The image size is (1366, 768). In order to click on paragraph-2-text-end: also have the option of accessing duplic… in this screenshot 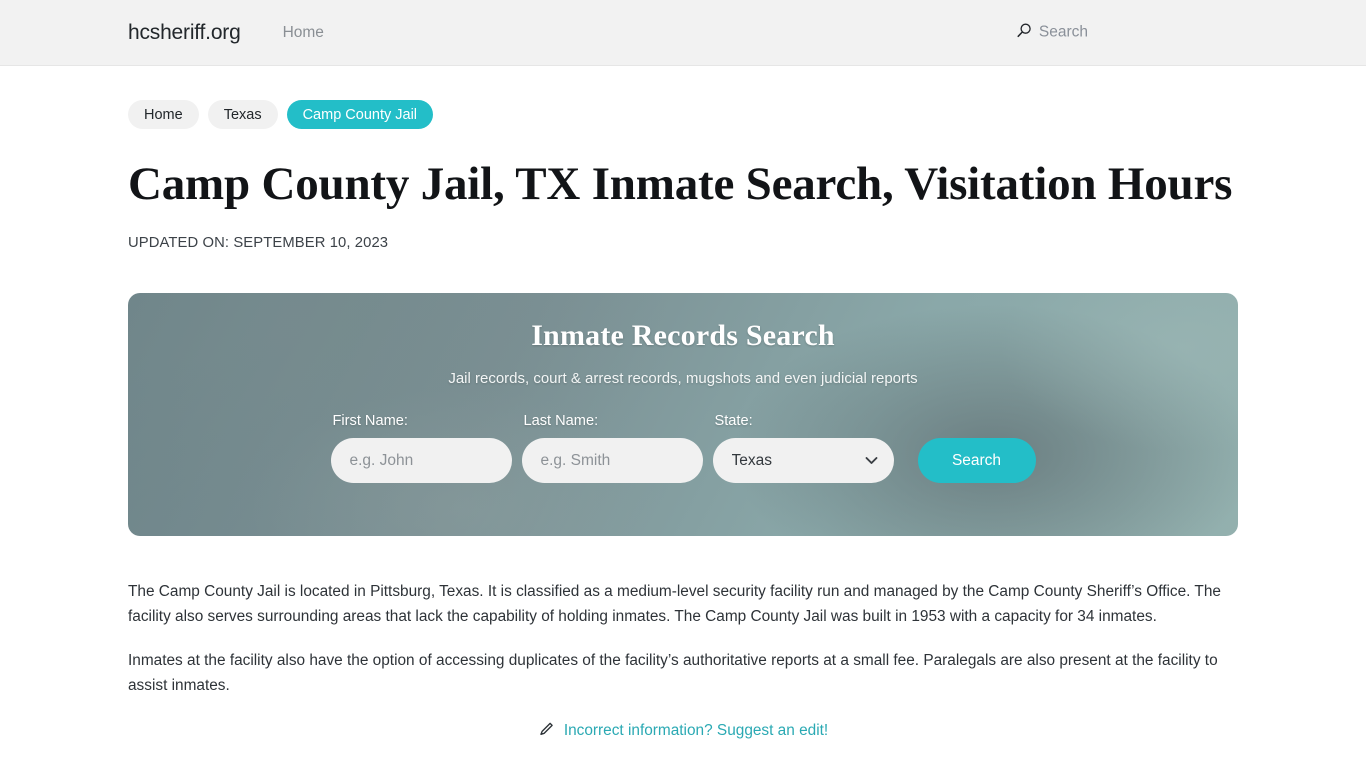, I will do `click(673, 673)`.